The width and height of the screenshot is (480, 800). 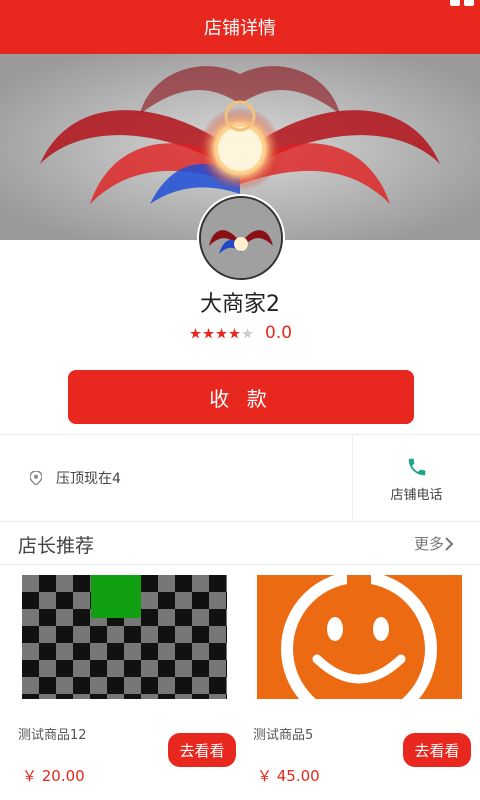 I want to click on signal-icon, so click(x=455, y=3).